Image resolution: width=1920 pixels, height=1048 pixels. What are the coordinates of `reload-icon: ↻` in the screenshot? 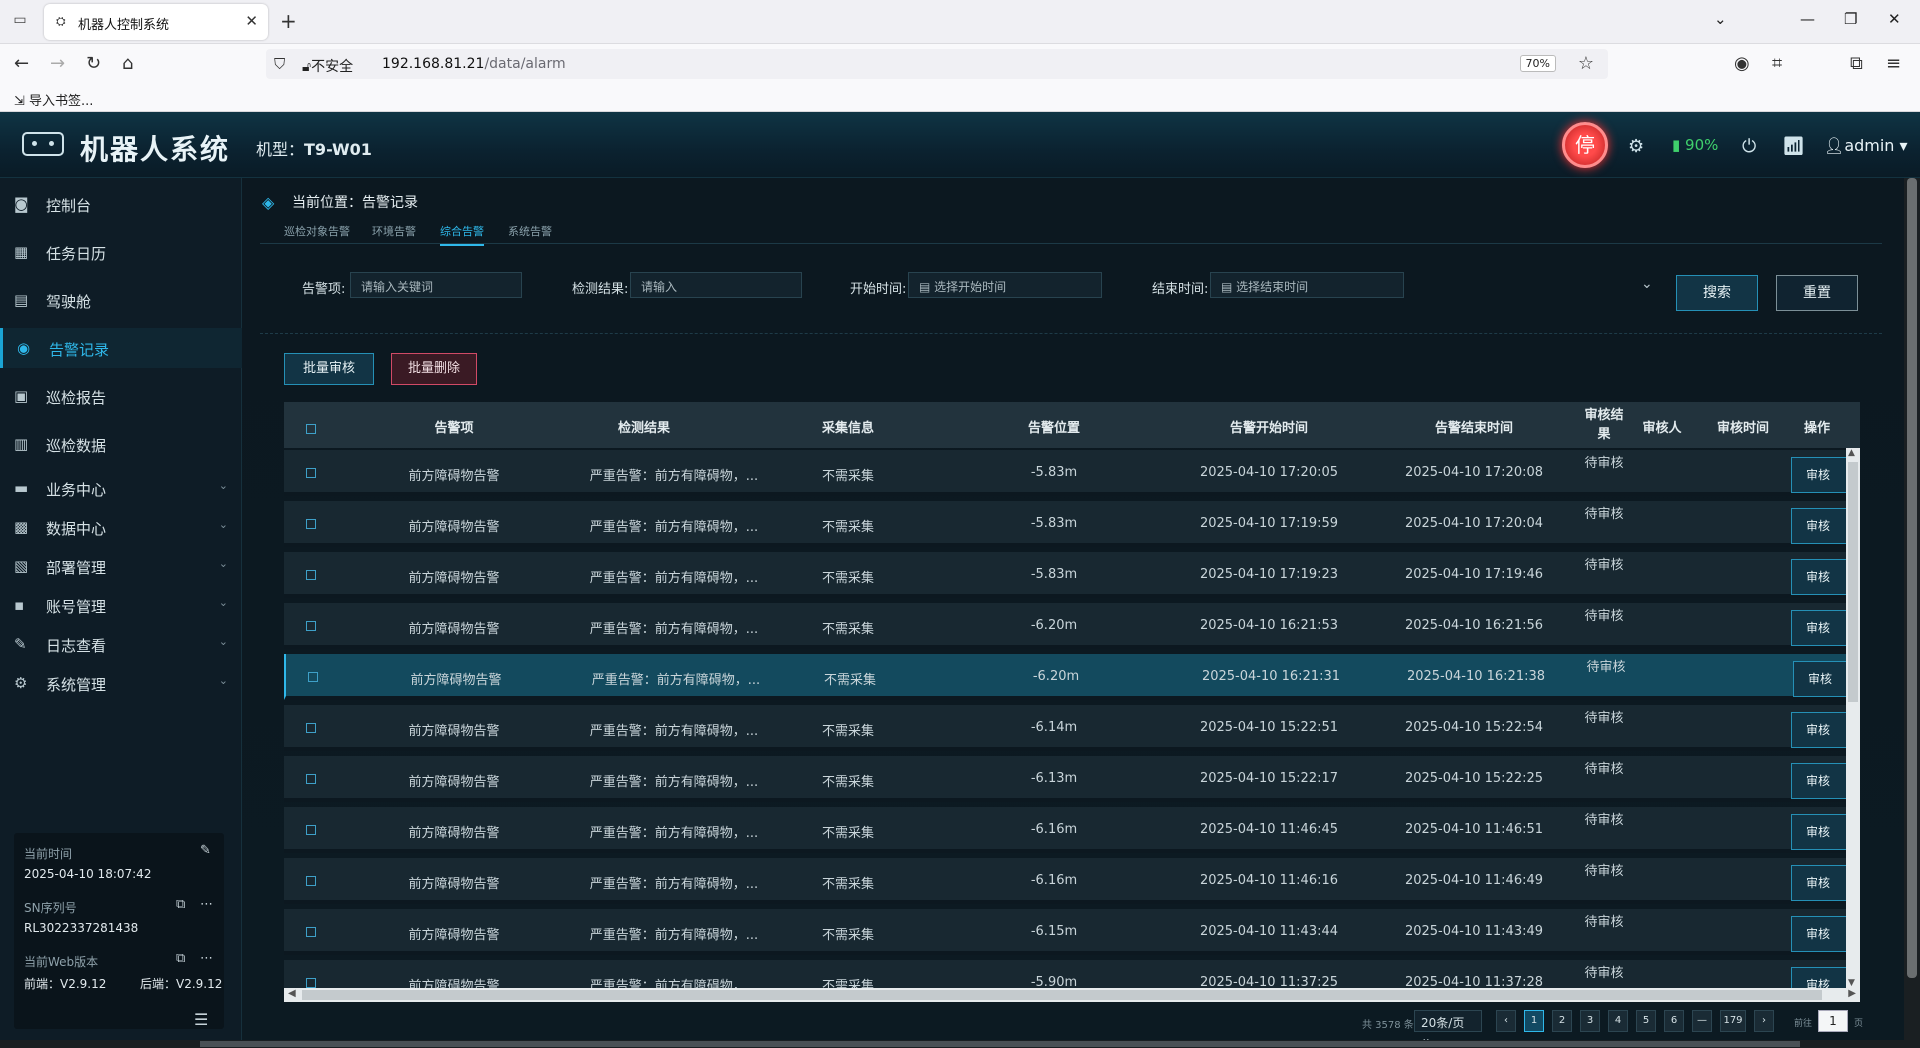 It's located at (93, 63).